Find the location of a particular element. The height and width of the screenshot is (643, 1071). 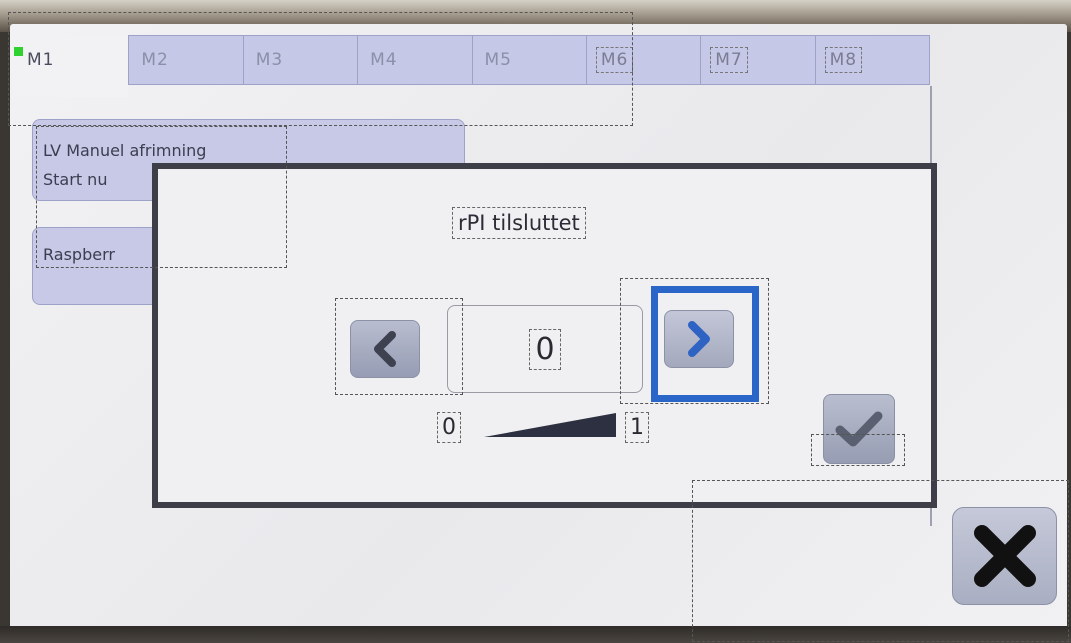

close-x-icon is located at coordinates (1004, 556).